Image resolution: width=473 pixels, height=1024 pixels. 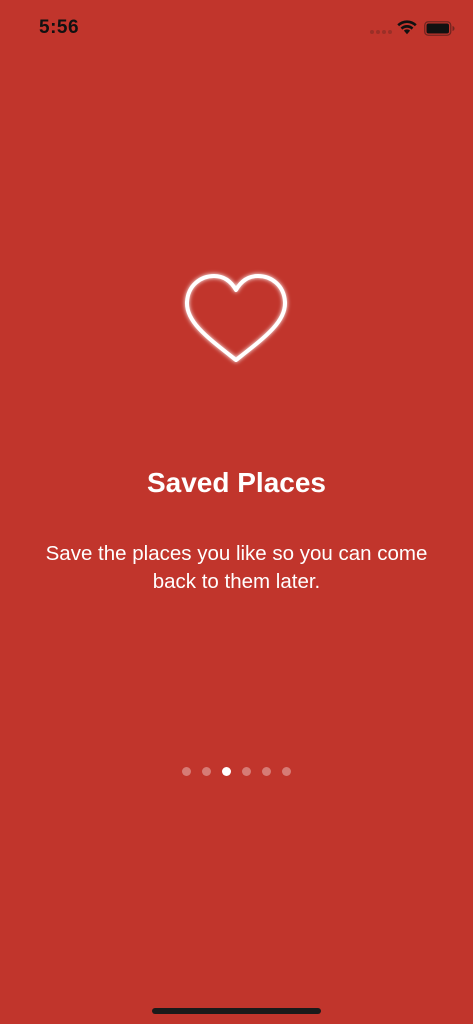 I want to click on heart-outline-icon, so click(x=236, y=318).